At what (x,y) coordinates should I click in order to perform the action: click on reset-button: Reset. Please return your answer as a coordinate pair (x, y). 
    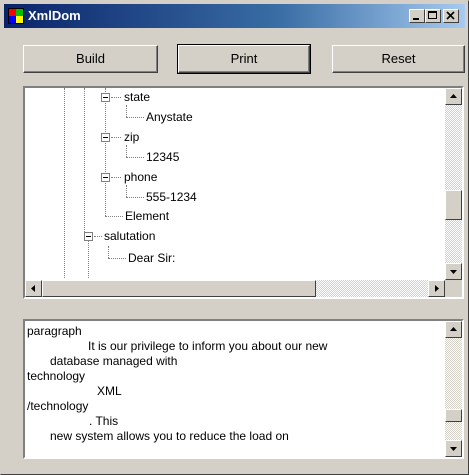
    Looking at the image, I should click on (398, 59).